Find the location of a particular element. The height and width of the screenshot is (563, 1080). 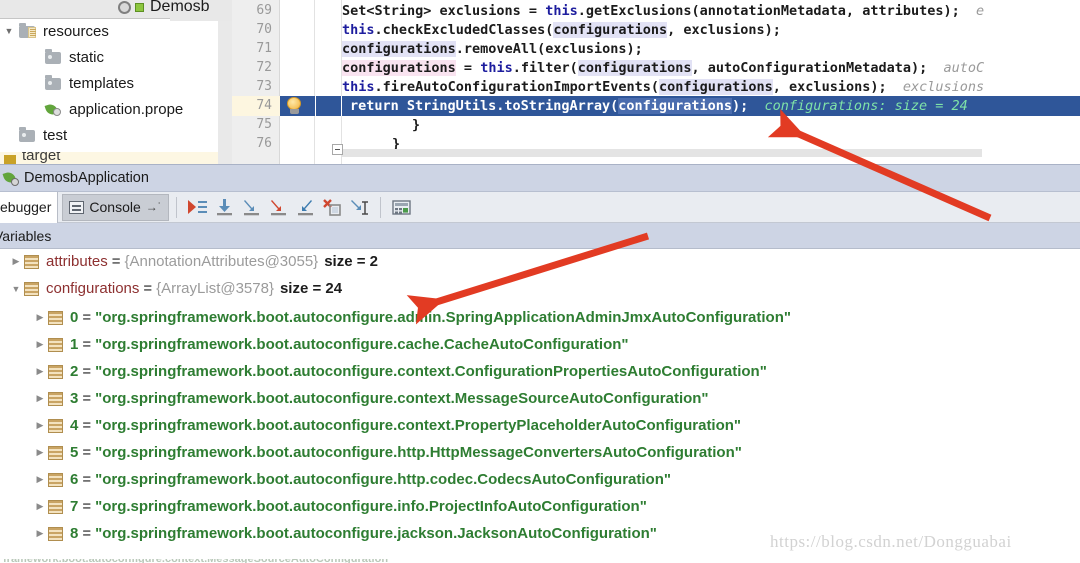

tree-panel-edge is located at coordinates (225, 91).